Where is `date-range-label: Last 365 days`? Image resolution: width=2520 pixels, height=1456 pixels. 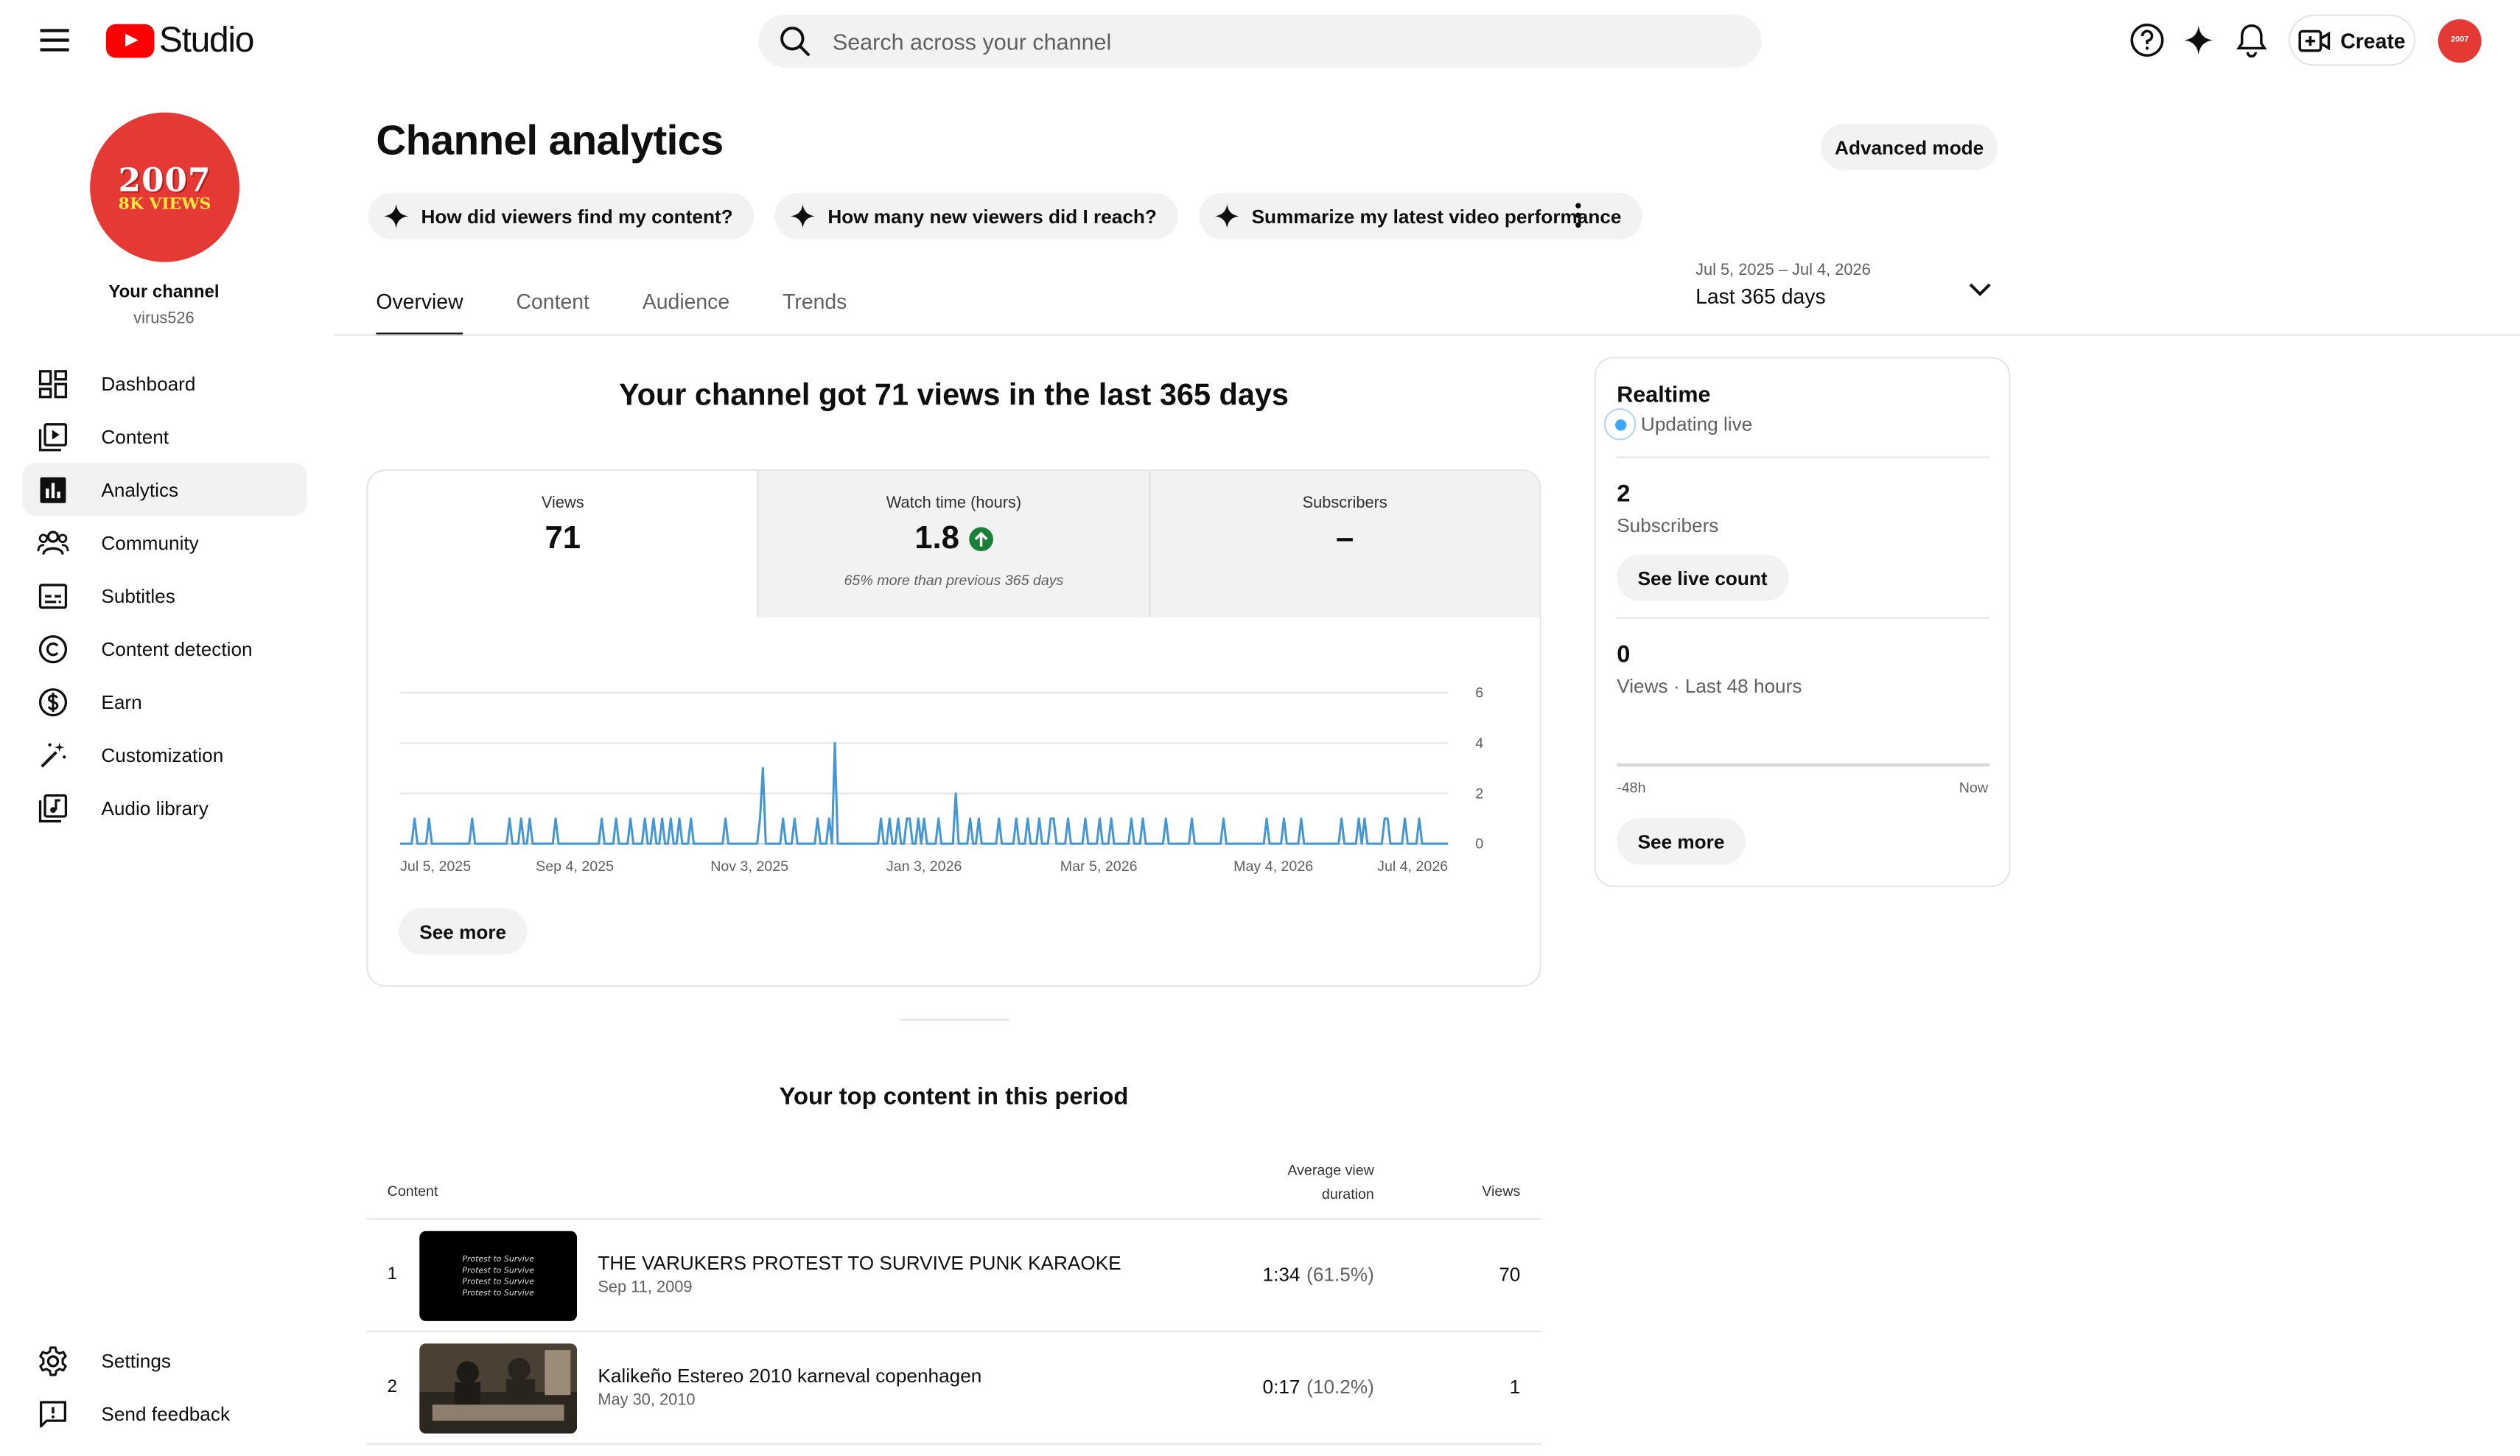
date-range-label: Last 365 days is located at coordinates (1760, 296).